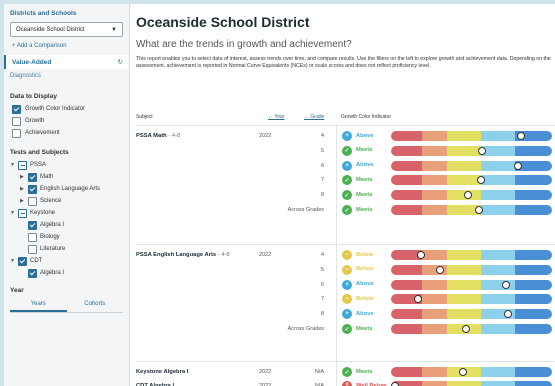 This screenshot has width=555, height=386. Describe the element at coordinates (50, 237) in the screenshot. I see `tree-label: Biology` at that location.